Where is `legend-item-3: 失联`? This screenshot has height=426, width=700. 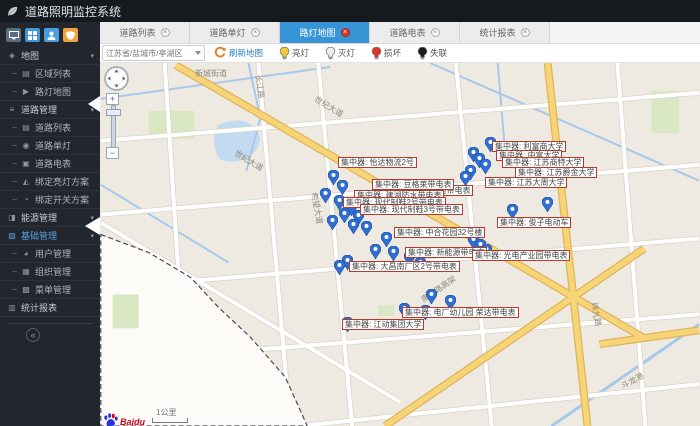 legend-item-3: 失联 is located at coordinates (432, 53).